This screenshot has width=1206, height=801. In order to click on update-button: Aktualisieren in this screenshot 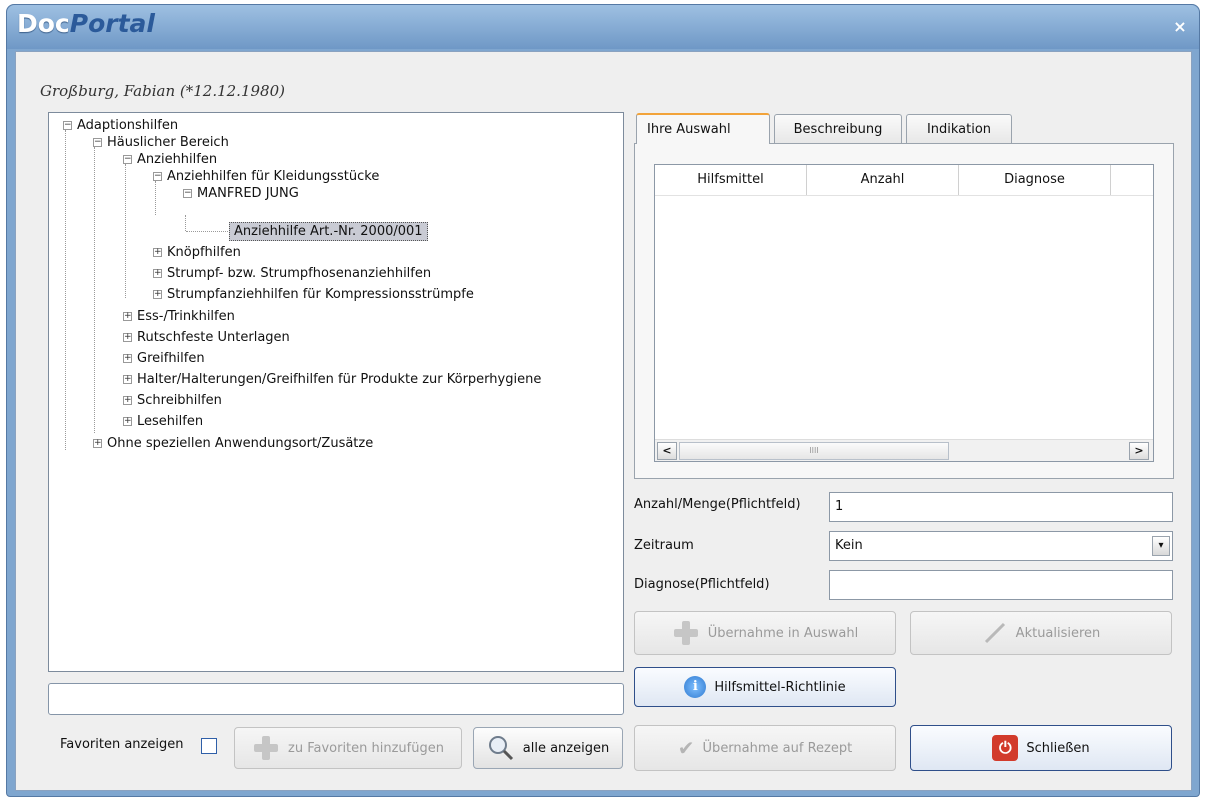, I will do `click(1041, 633)`.